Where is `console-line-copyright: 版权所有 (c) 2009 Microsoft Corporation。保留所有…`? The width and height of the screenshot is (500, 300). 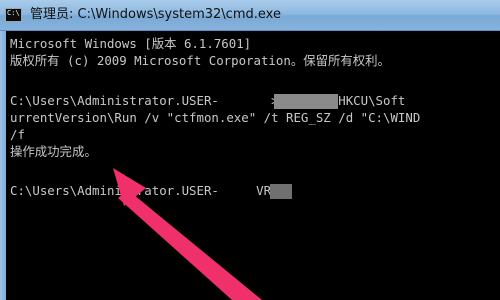
console-line-copyright: 版权所有 (c) 2009 Microsoft Corporation。保留所有… is located at coordinates (200, 60).